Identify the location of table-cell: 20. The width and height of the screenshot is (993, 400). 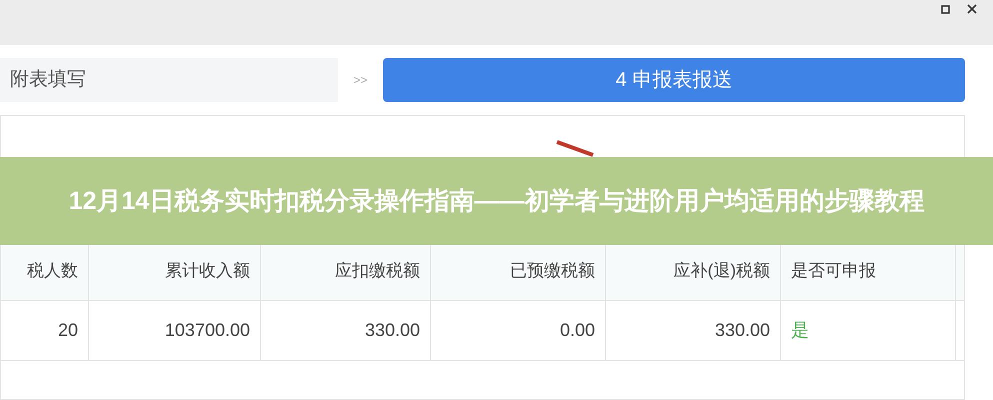
(45, 330).